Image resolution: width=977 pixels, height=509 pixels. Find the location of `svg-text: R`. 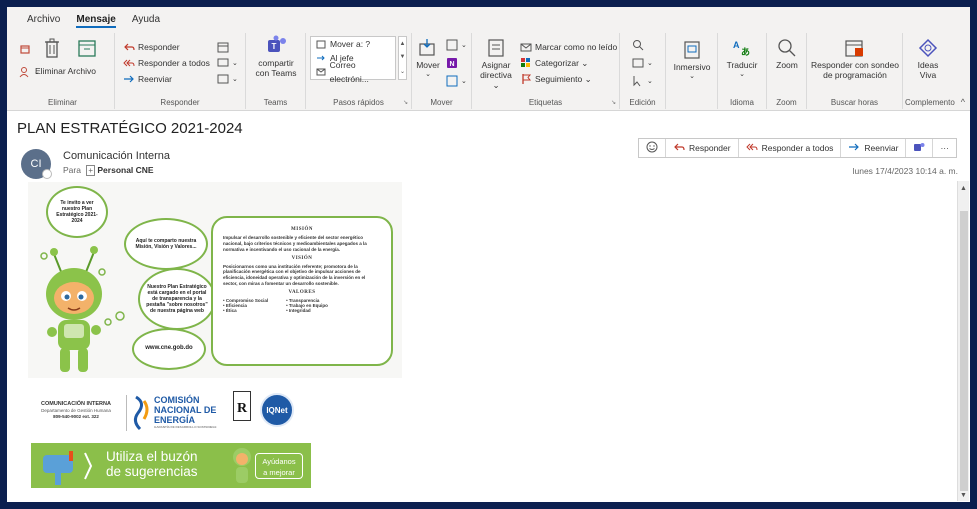

svg-text: R is located at coordinates (242, 408).